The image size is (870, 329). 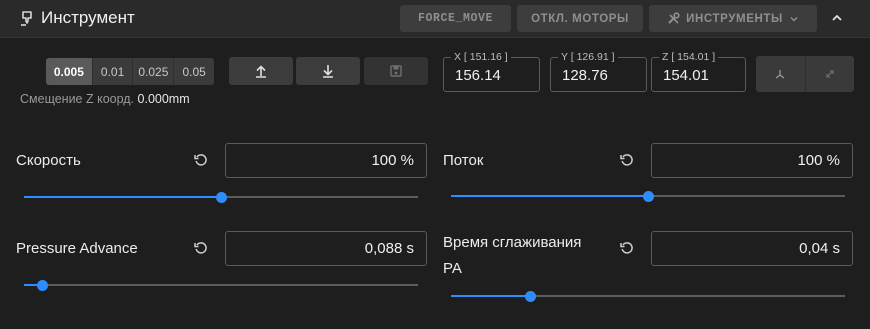 What do you see at coordinates (389, 248) in the screenshot?
I see `pressure-advance-value: 0,088 s` at bounding box center [389, 248].